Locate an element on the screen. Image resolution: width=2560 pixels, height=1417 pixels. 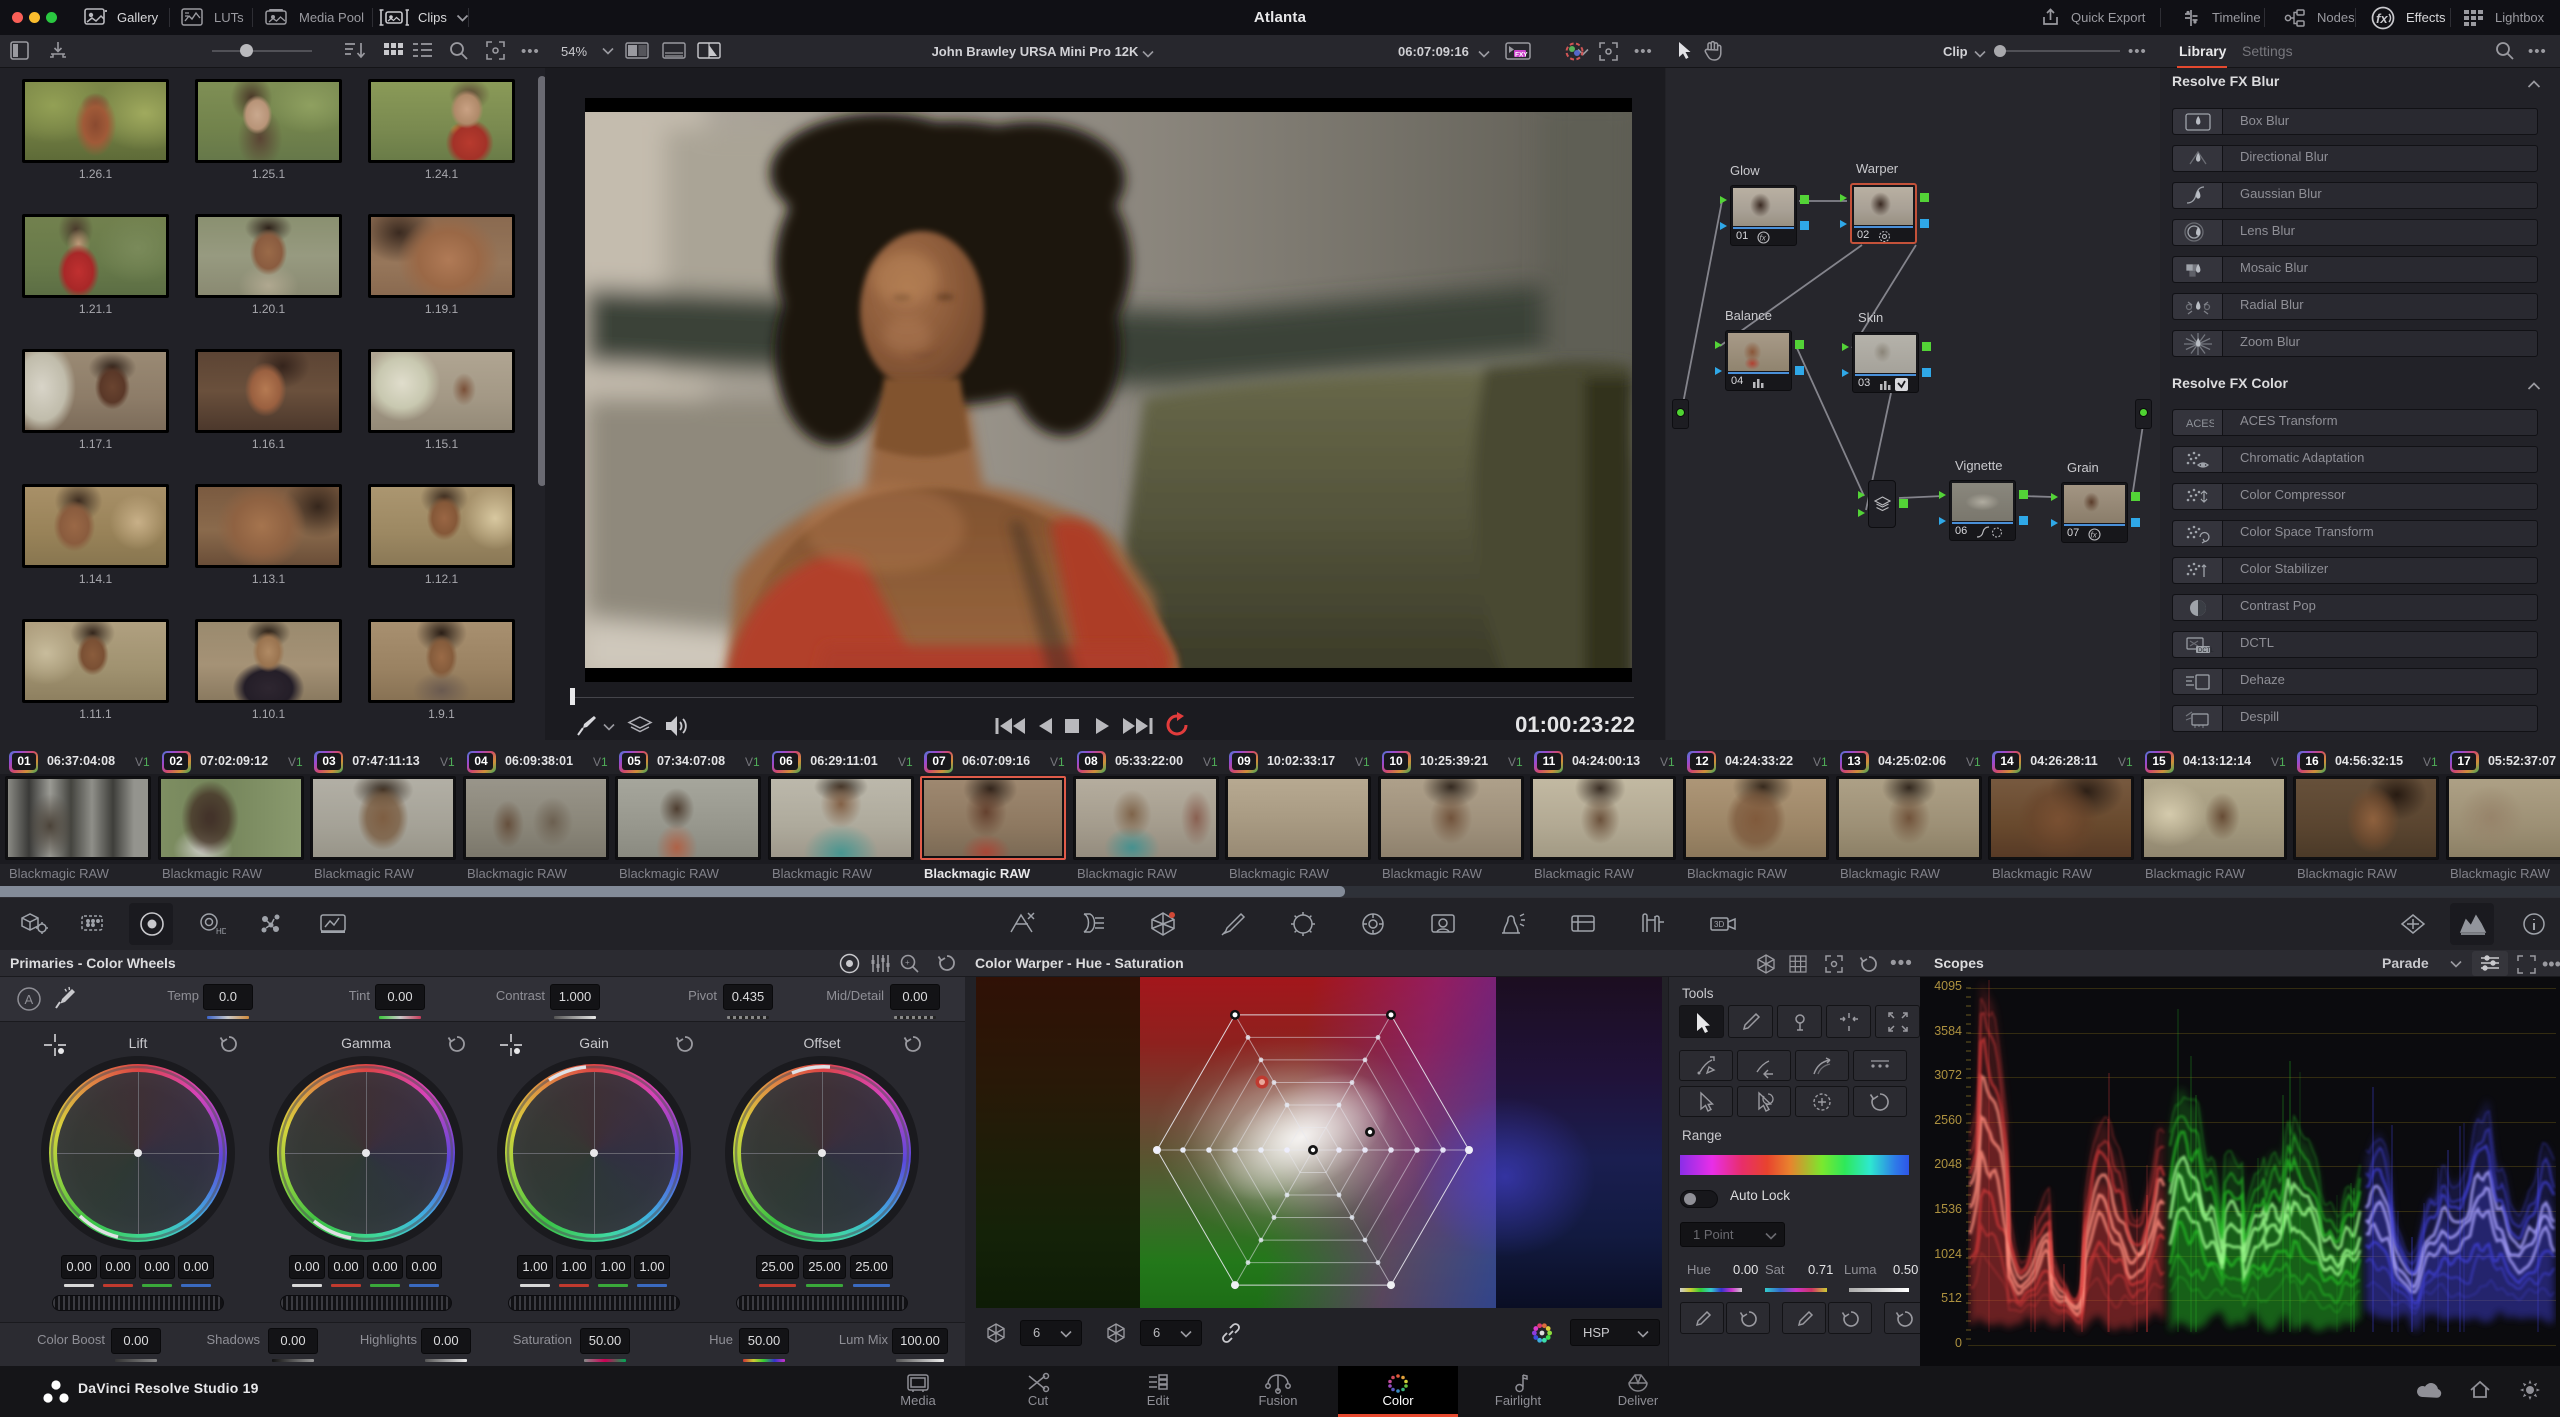
svg-text: ACES is located at coordinates (2200, 424).